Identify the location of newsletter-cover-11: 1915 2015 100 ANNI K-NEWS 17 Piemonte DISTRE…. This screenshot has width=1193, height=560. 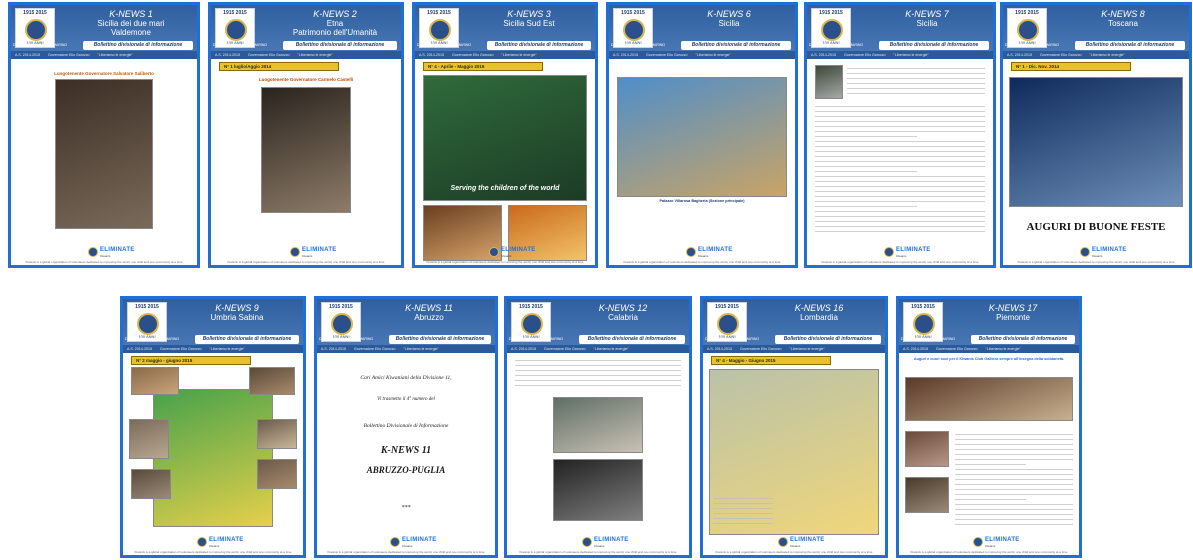
(989, 427).